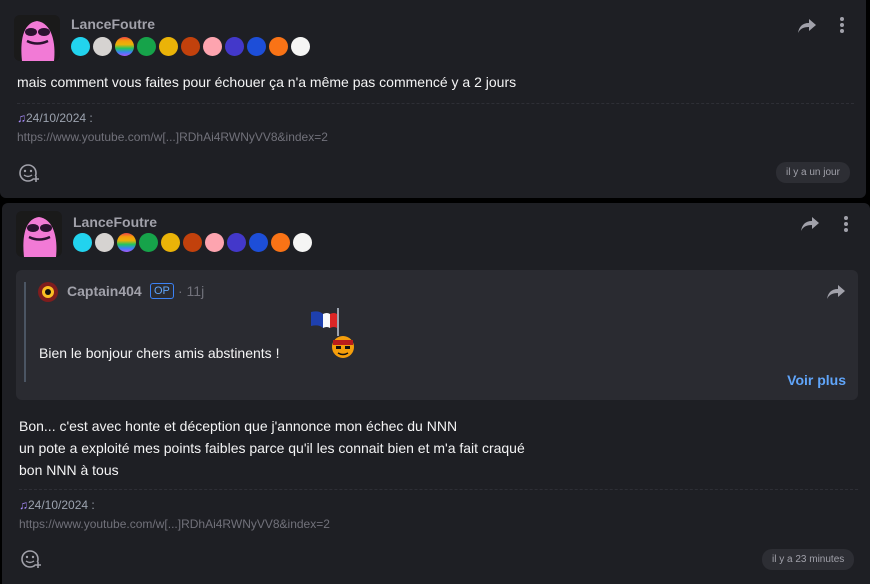 Image resolution: width=870 pixels, height=584 pixels. I want to click on captain-avatar-icon, so click(48, 292).